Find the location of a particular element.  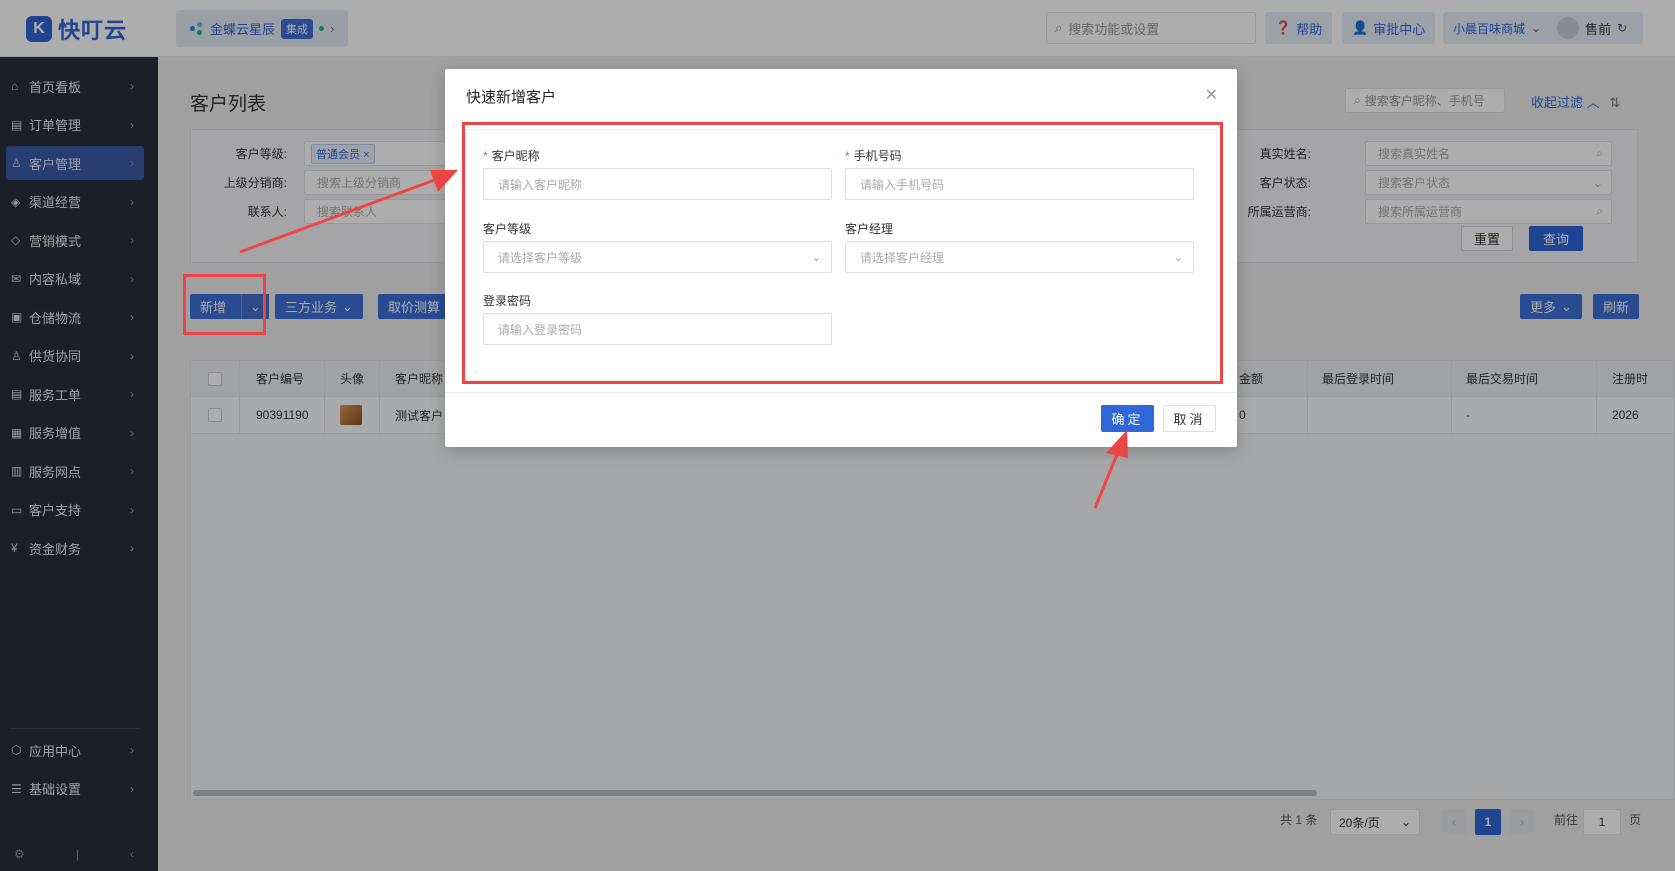

cancel-button: 取消 is located at coordinates (1189, 418).